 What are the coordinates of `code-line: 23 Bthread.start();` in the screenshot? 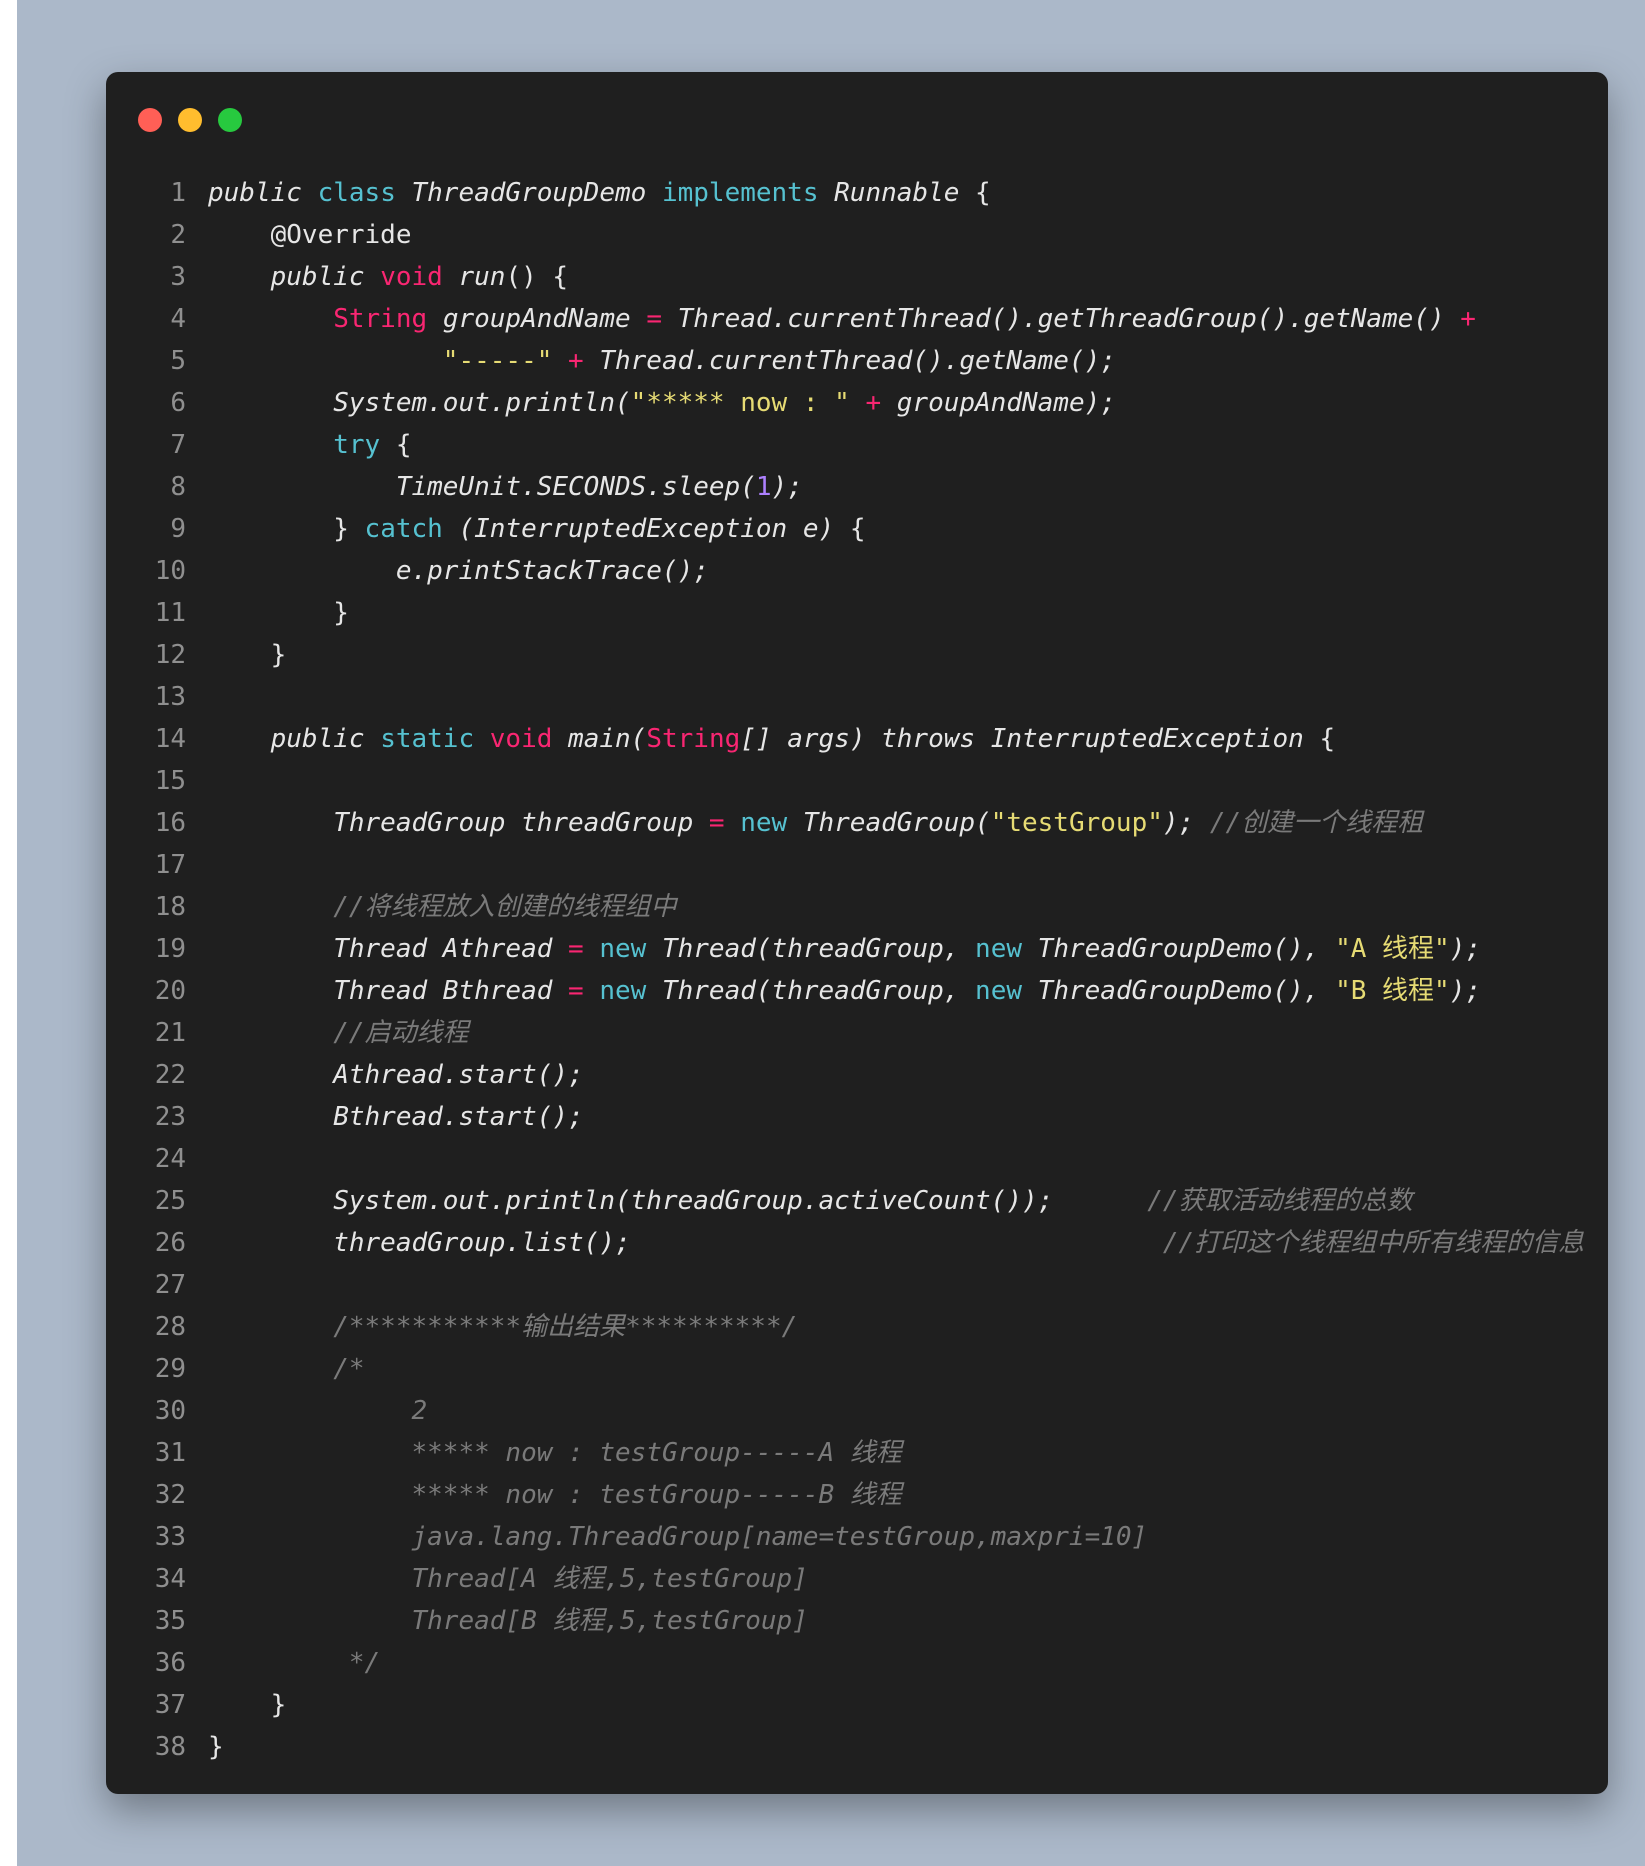 It's located at (857, 1117).